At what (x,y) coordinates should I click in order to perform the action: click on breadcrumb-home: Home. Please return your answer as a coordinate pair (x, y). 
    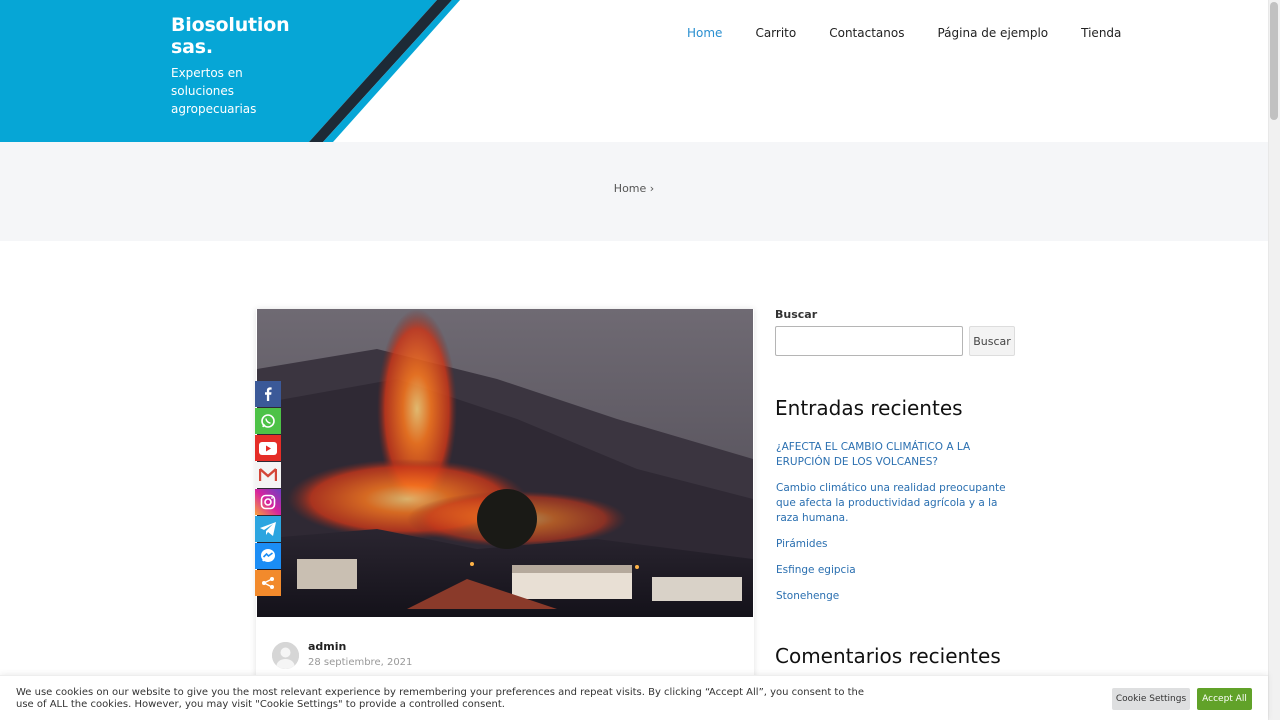
    Looking at the image, I should click on (630, 188).